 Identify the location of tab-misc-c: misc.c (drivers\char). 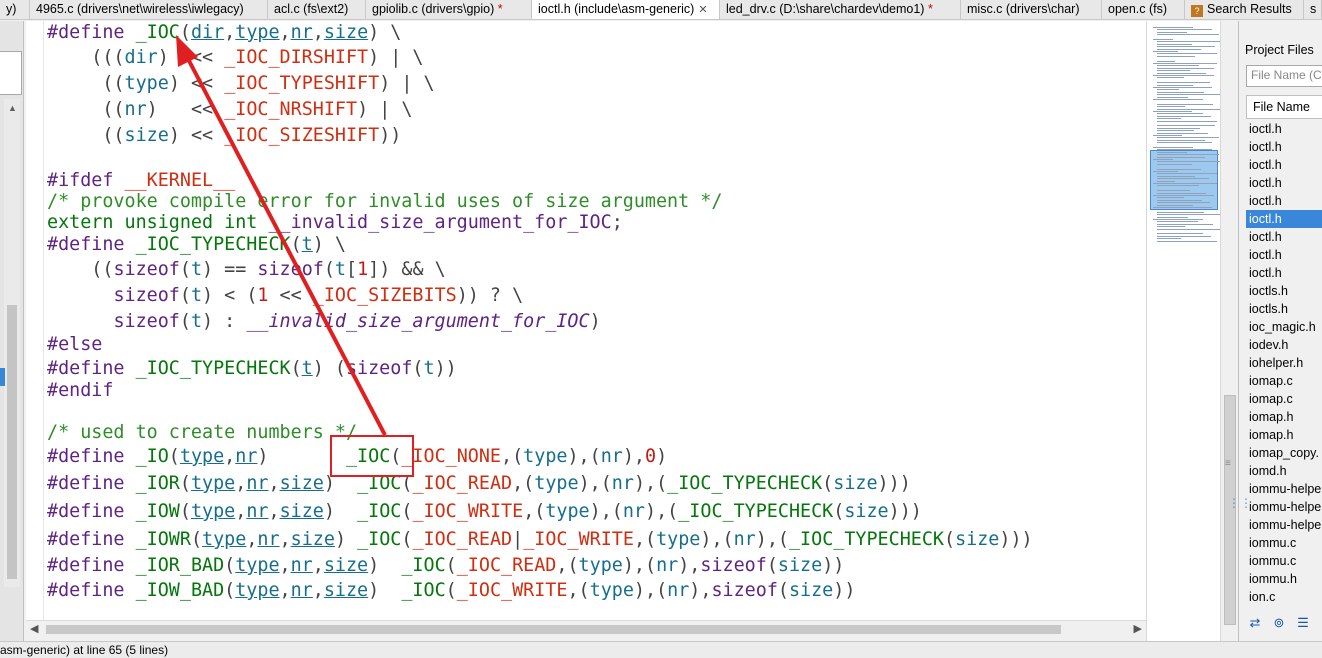
(1031, 9).